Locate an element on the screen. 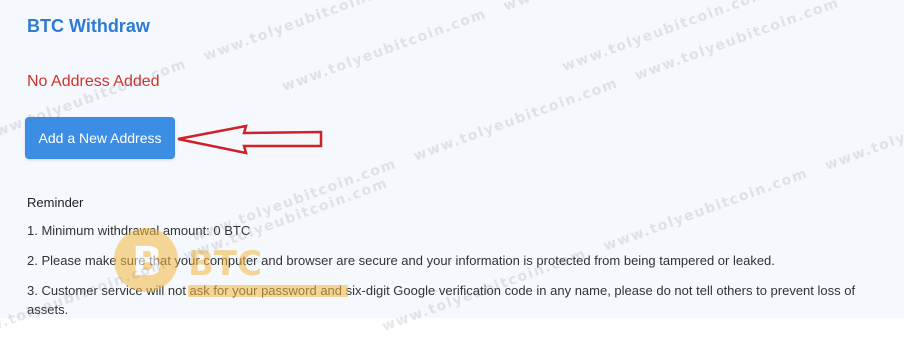 The height and width of the screenshot is (345, 904). reminder-item: 1. Minimum withdrawal amount: 0 BTC is located at coordinates (139, 230).